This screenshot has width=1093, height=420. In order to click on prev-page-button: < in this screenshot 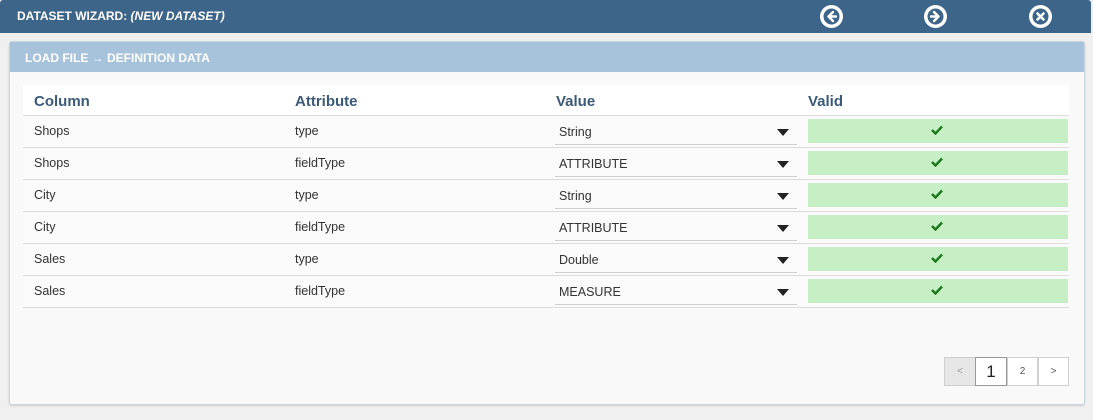, I will do `click(960, 371)`.